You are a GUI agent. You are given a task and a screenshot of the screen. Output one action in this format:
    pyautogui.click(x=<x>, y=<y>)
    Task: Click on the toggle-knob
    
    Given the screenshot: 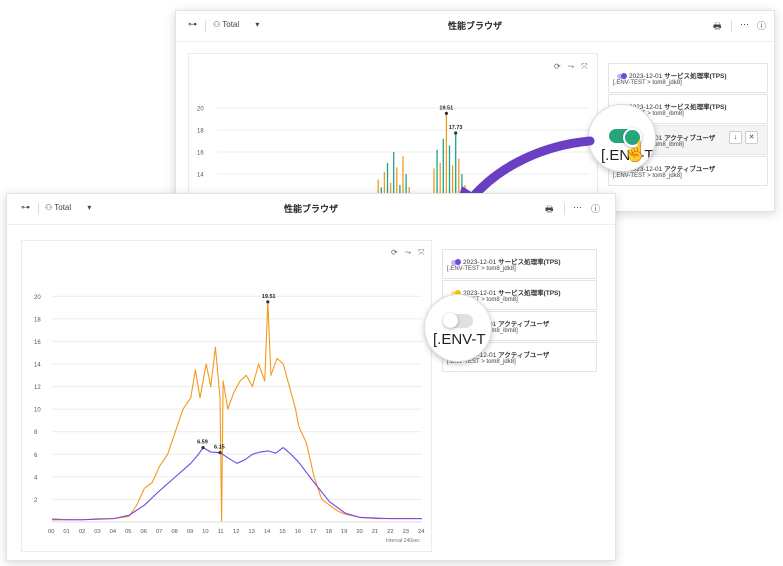 What is the action you would take?
    pyautogui.click(x=450, y=320)
    